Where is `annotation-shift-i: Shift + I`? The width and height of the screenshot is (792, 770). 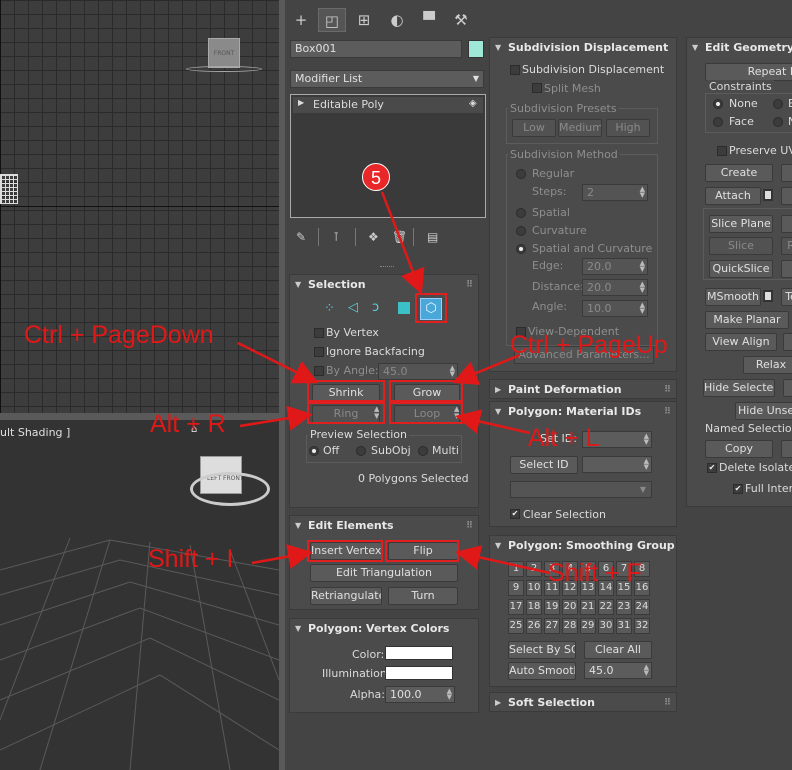 annotation-shift-i: Shift + I is located at coordinates (191, 559).